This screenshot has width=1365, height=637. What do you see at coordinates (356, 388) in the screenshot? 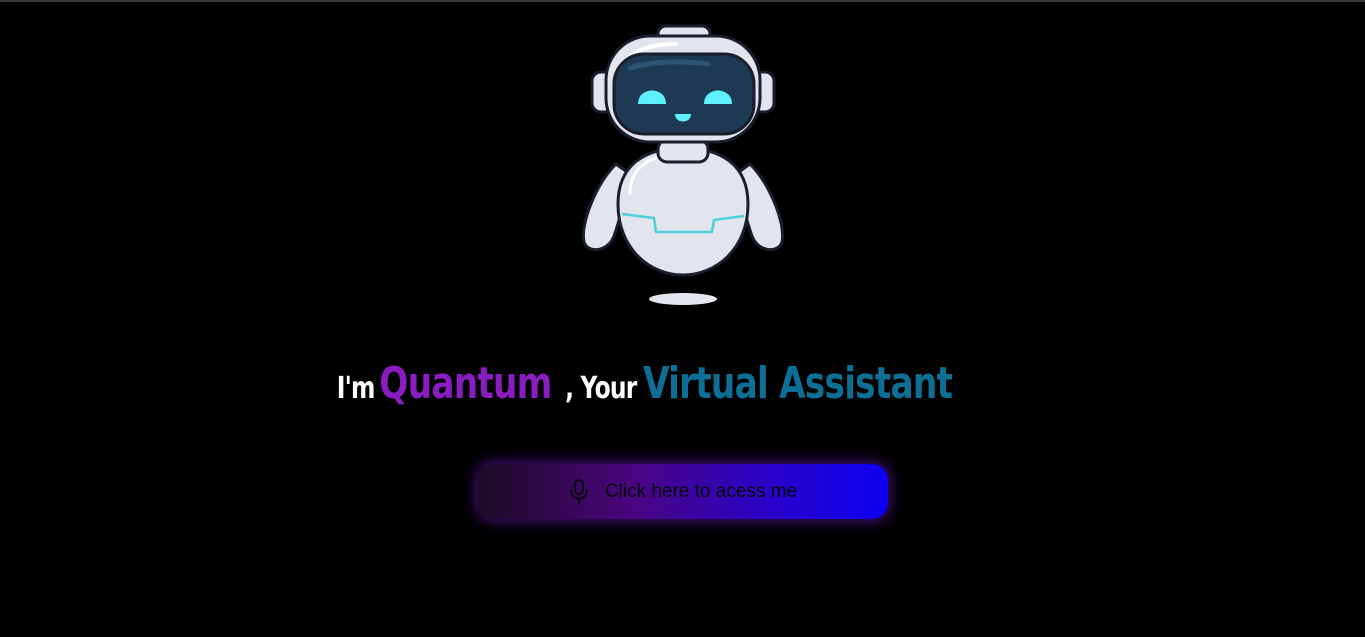
I see `headline-intro: I'm` at bounding box center [356, 388].